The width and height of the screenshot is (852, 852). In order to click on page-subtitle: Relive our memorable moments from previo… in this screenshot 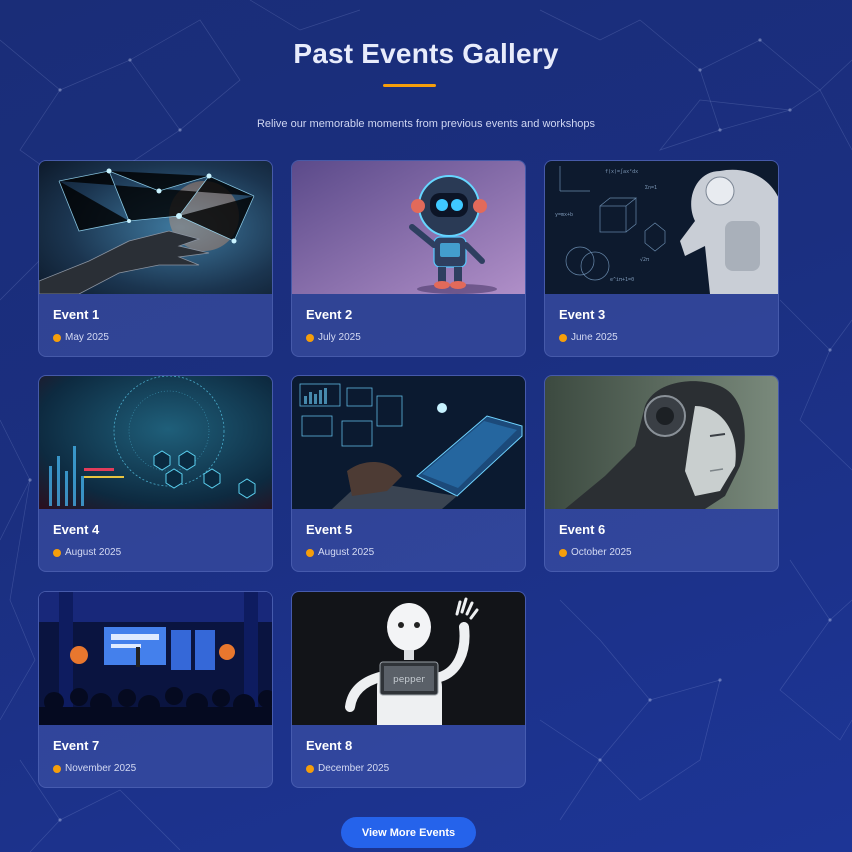, I will do `click(426, 124)`.